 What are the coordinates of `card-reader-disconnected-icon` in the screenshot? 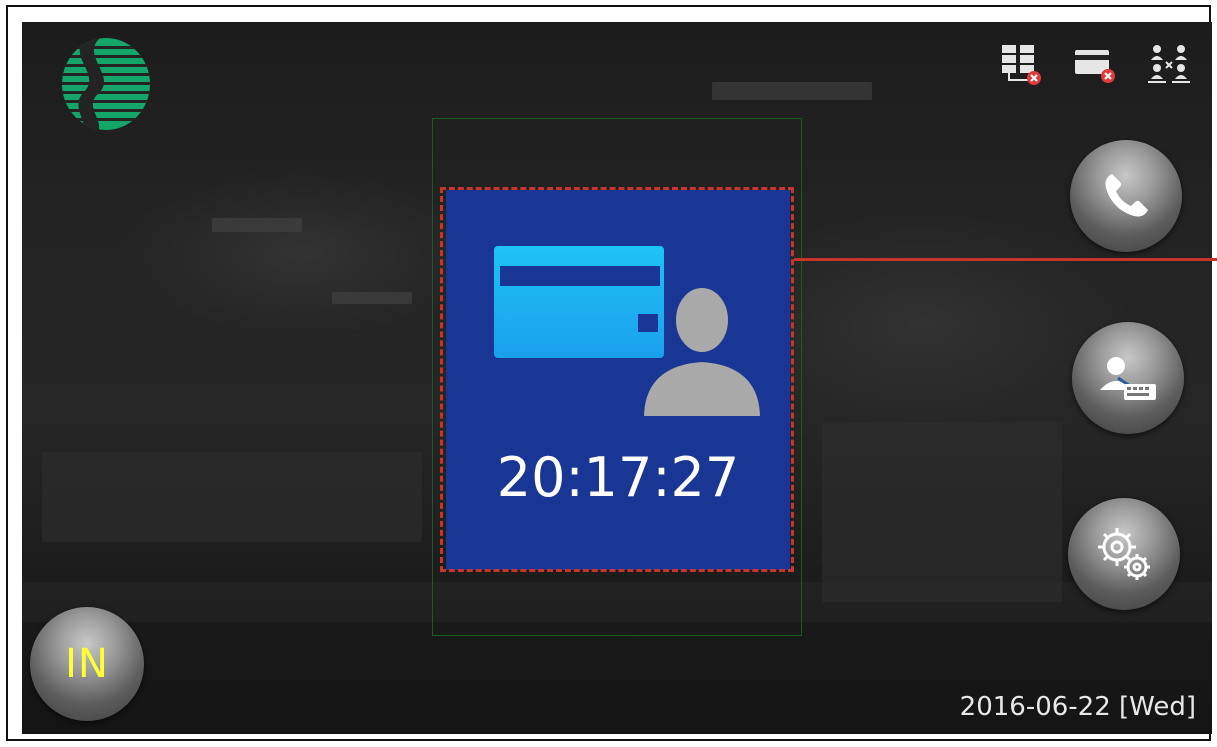 It's located at (1095, 64).